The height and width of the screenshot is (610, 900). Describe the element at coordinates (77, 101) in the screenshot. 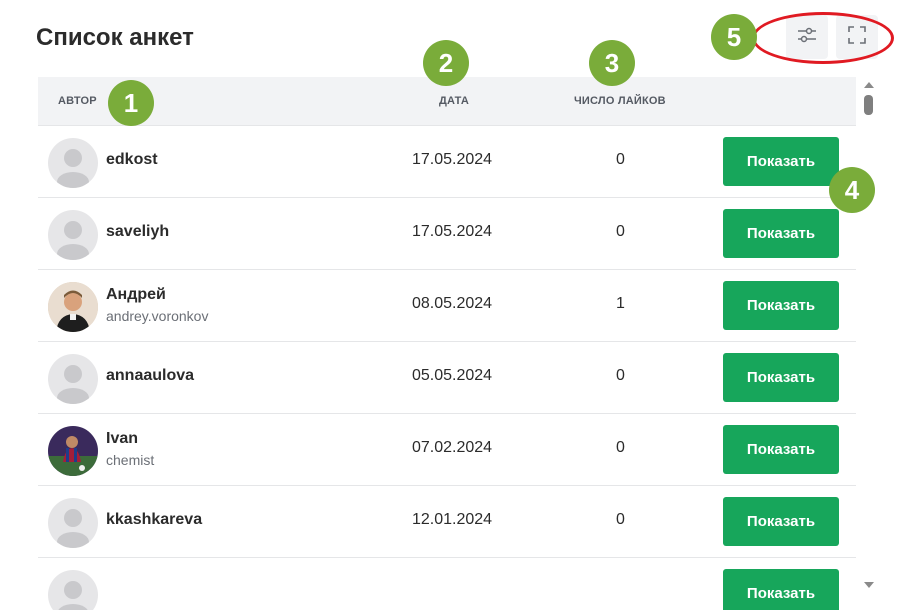

I see `column-author: АВТОР` at that location.